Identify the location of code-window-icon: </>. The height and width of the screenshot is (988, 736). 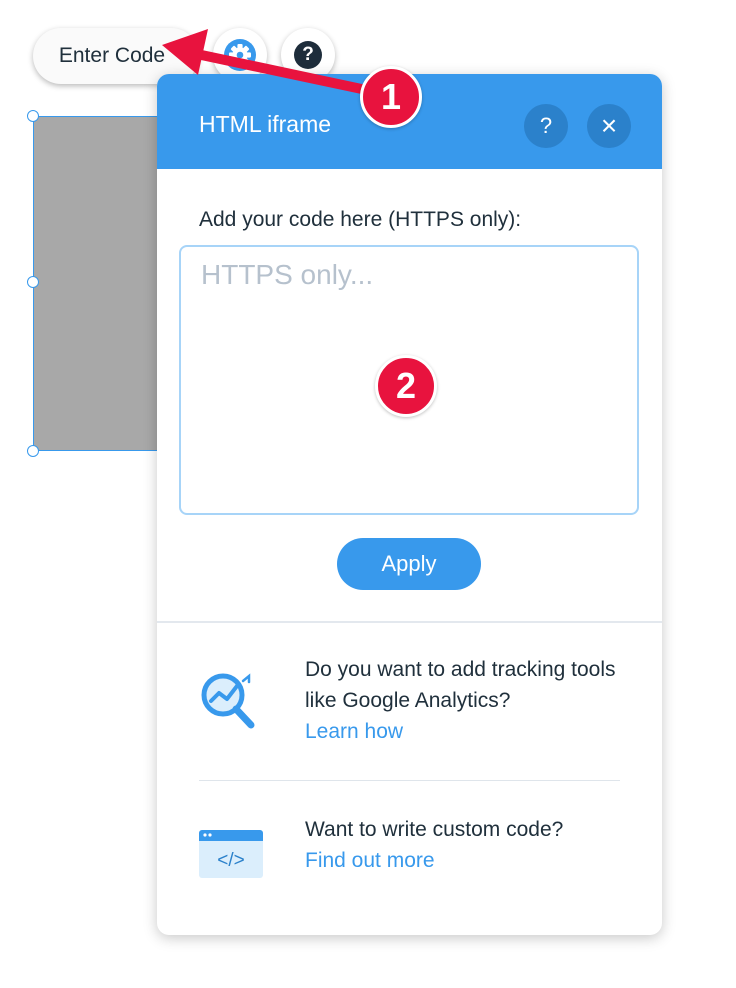
(231, 854).